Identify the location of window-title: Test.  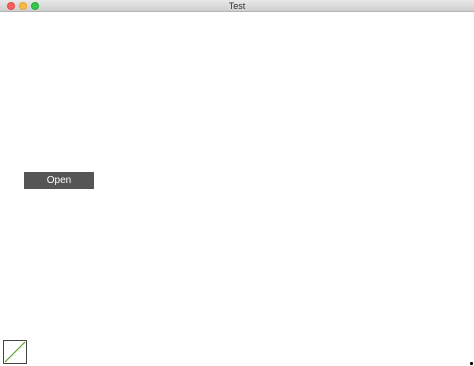
(237, 6).